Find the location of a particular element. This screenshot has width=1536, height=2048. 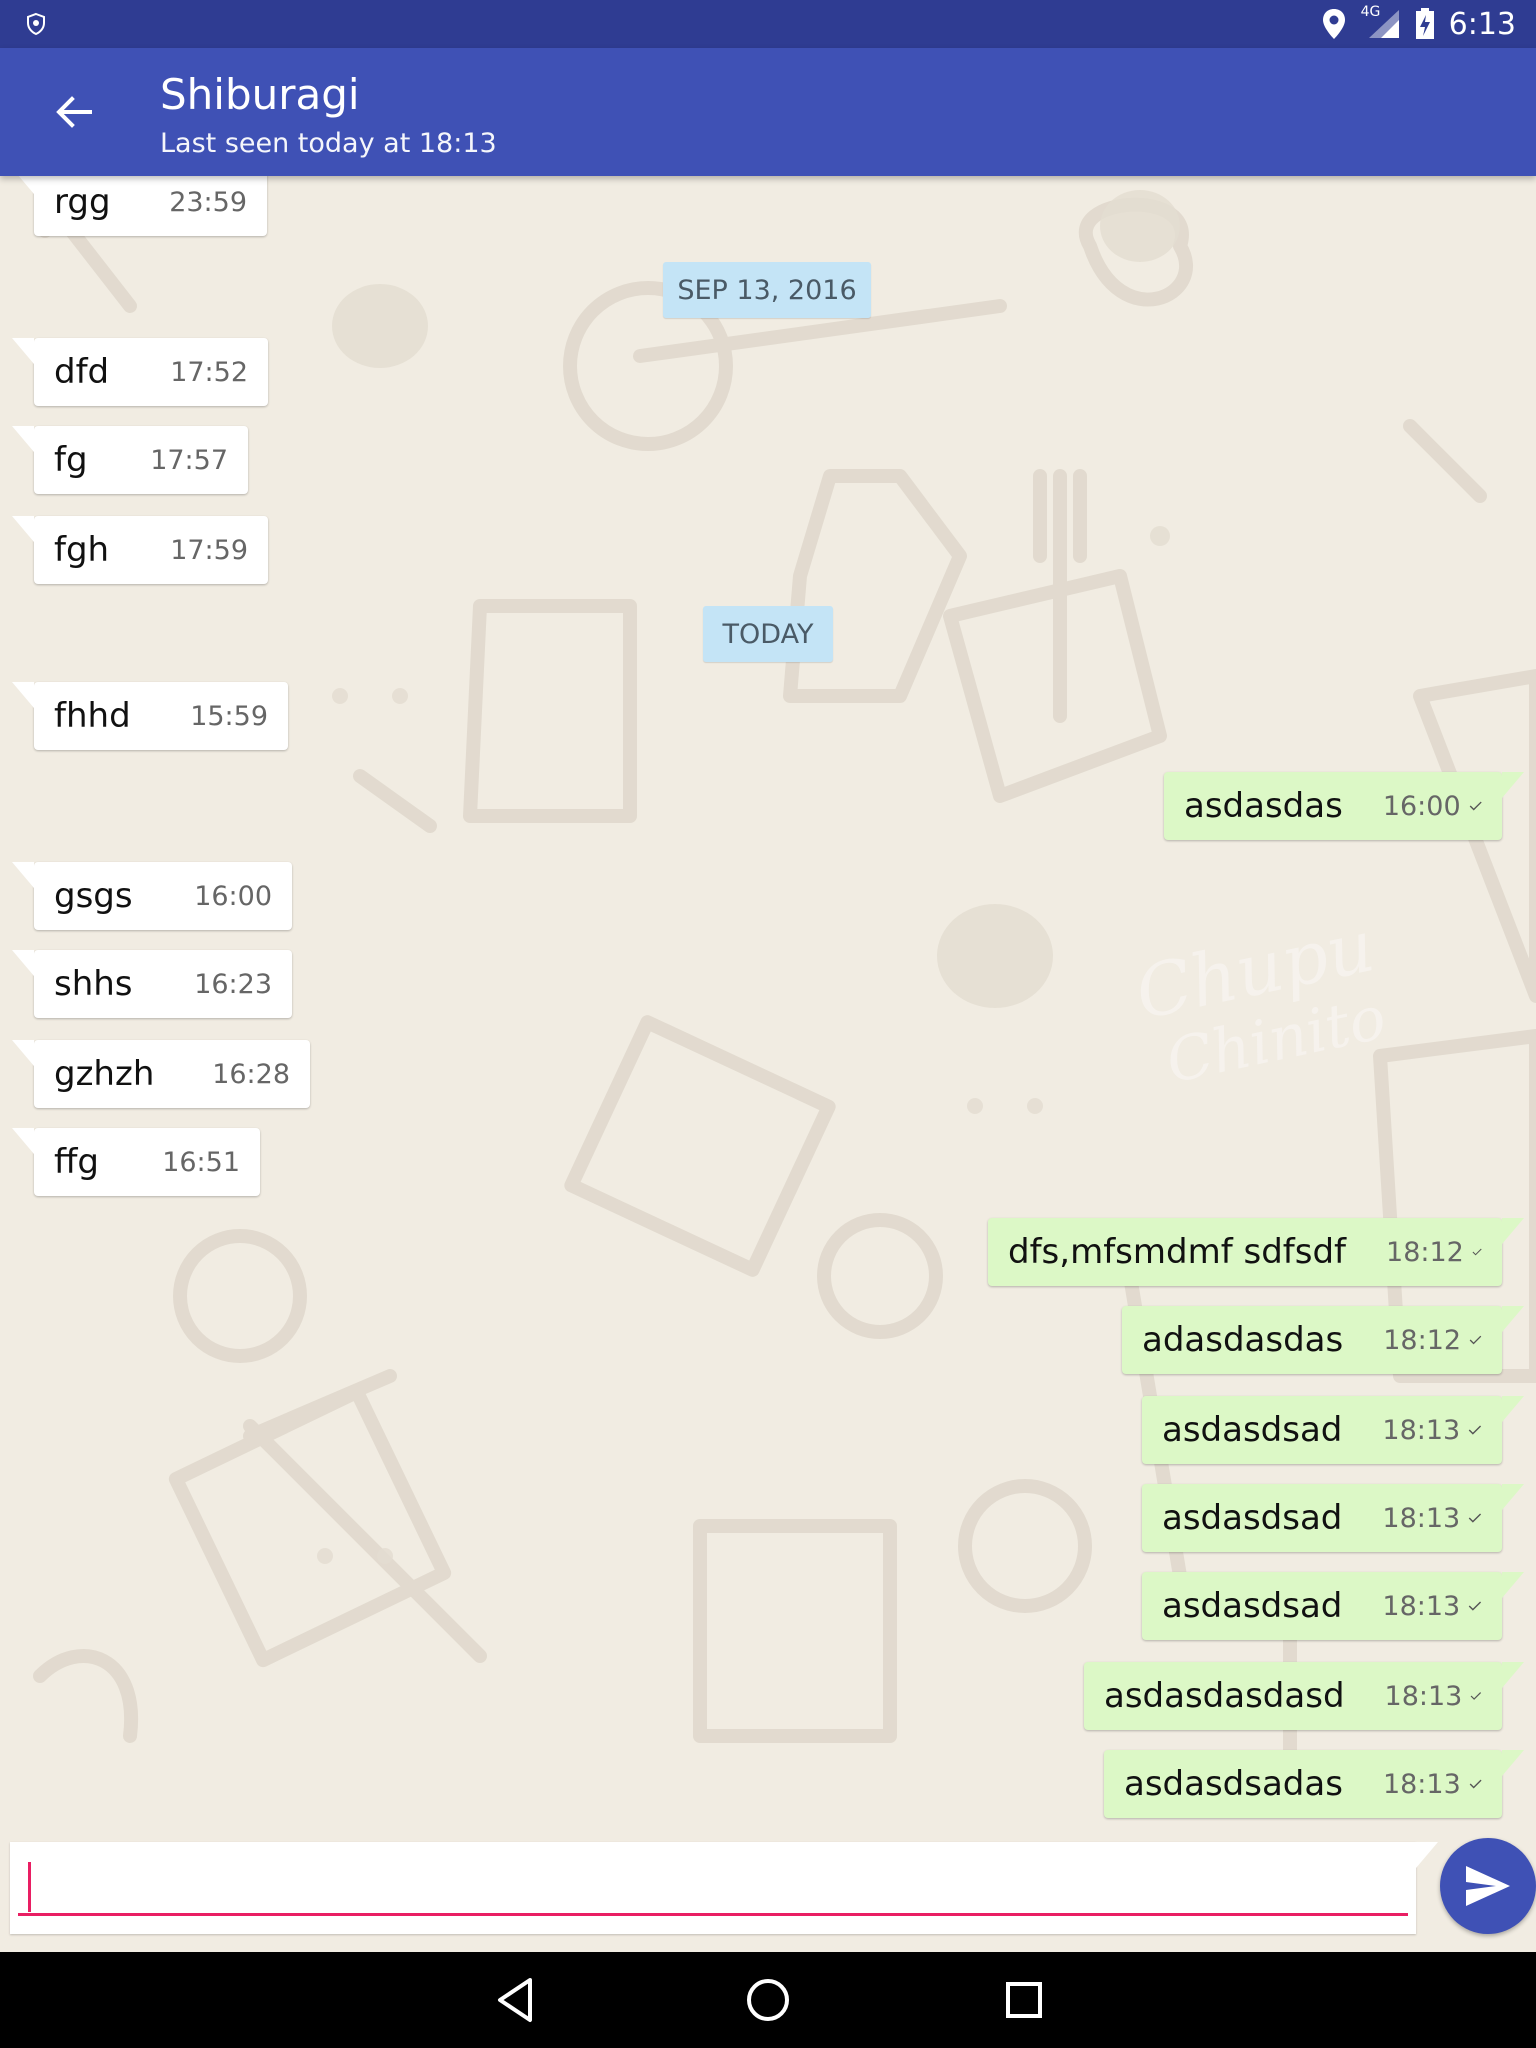

status-bar: 4G 6:13 is located at coordinates (768, 24).